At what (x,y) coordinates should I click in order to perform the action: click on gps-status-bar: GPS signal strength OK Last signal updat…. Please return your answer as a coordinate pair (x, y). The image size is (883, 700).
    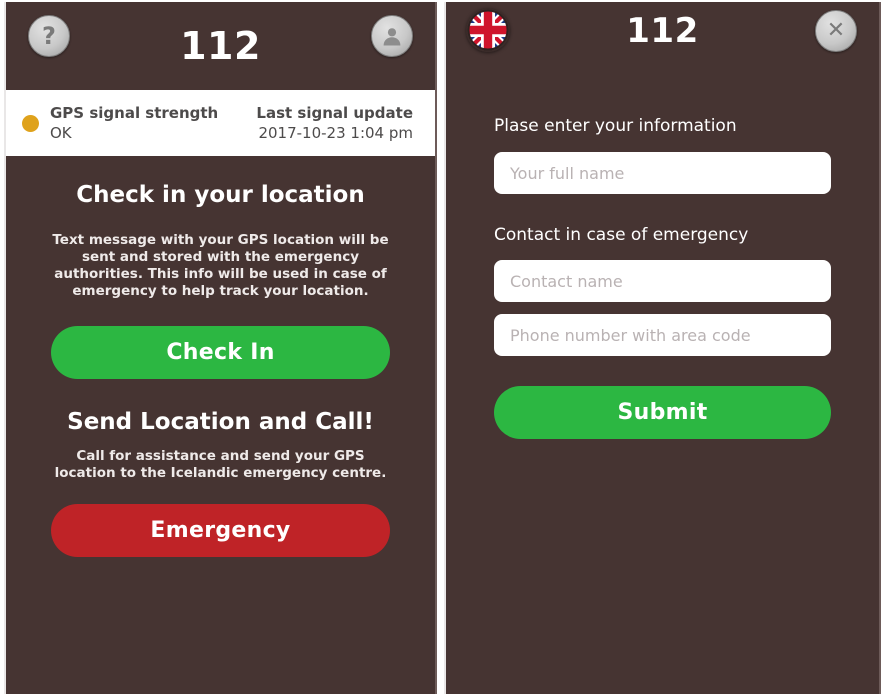
    Looking at the image, I should click on (220, 123).